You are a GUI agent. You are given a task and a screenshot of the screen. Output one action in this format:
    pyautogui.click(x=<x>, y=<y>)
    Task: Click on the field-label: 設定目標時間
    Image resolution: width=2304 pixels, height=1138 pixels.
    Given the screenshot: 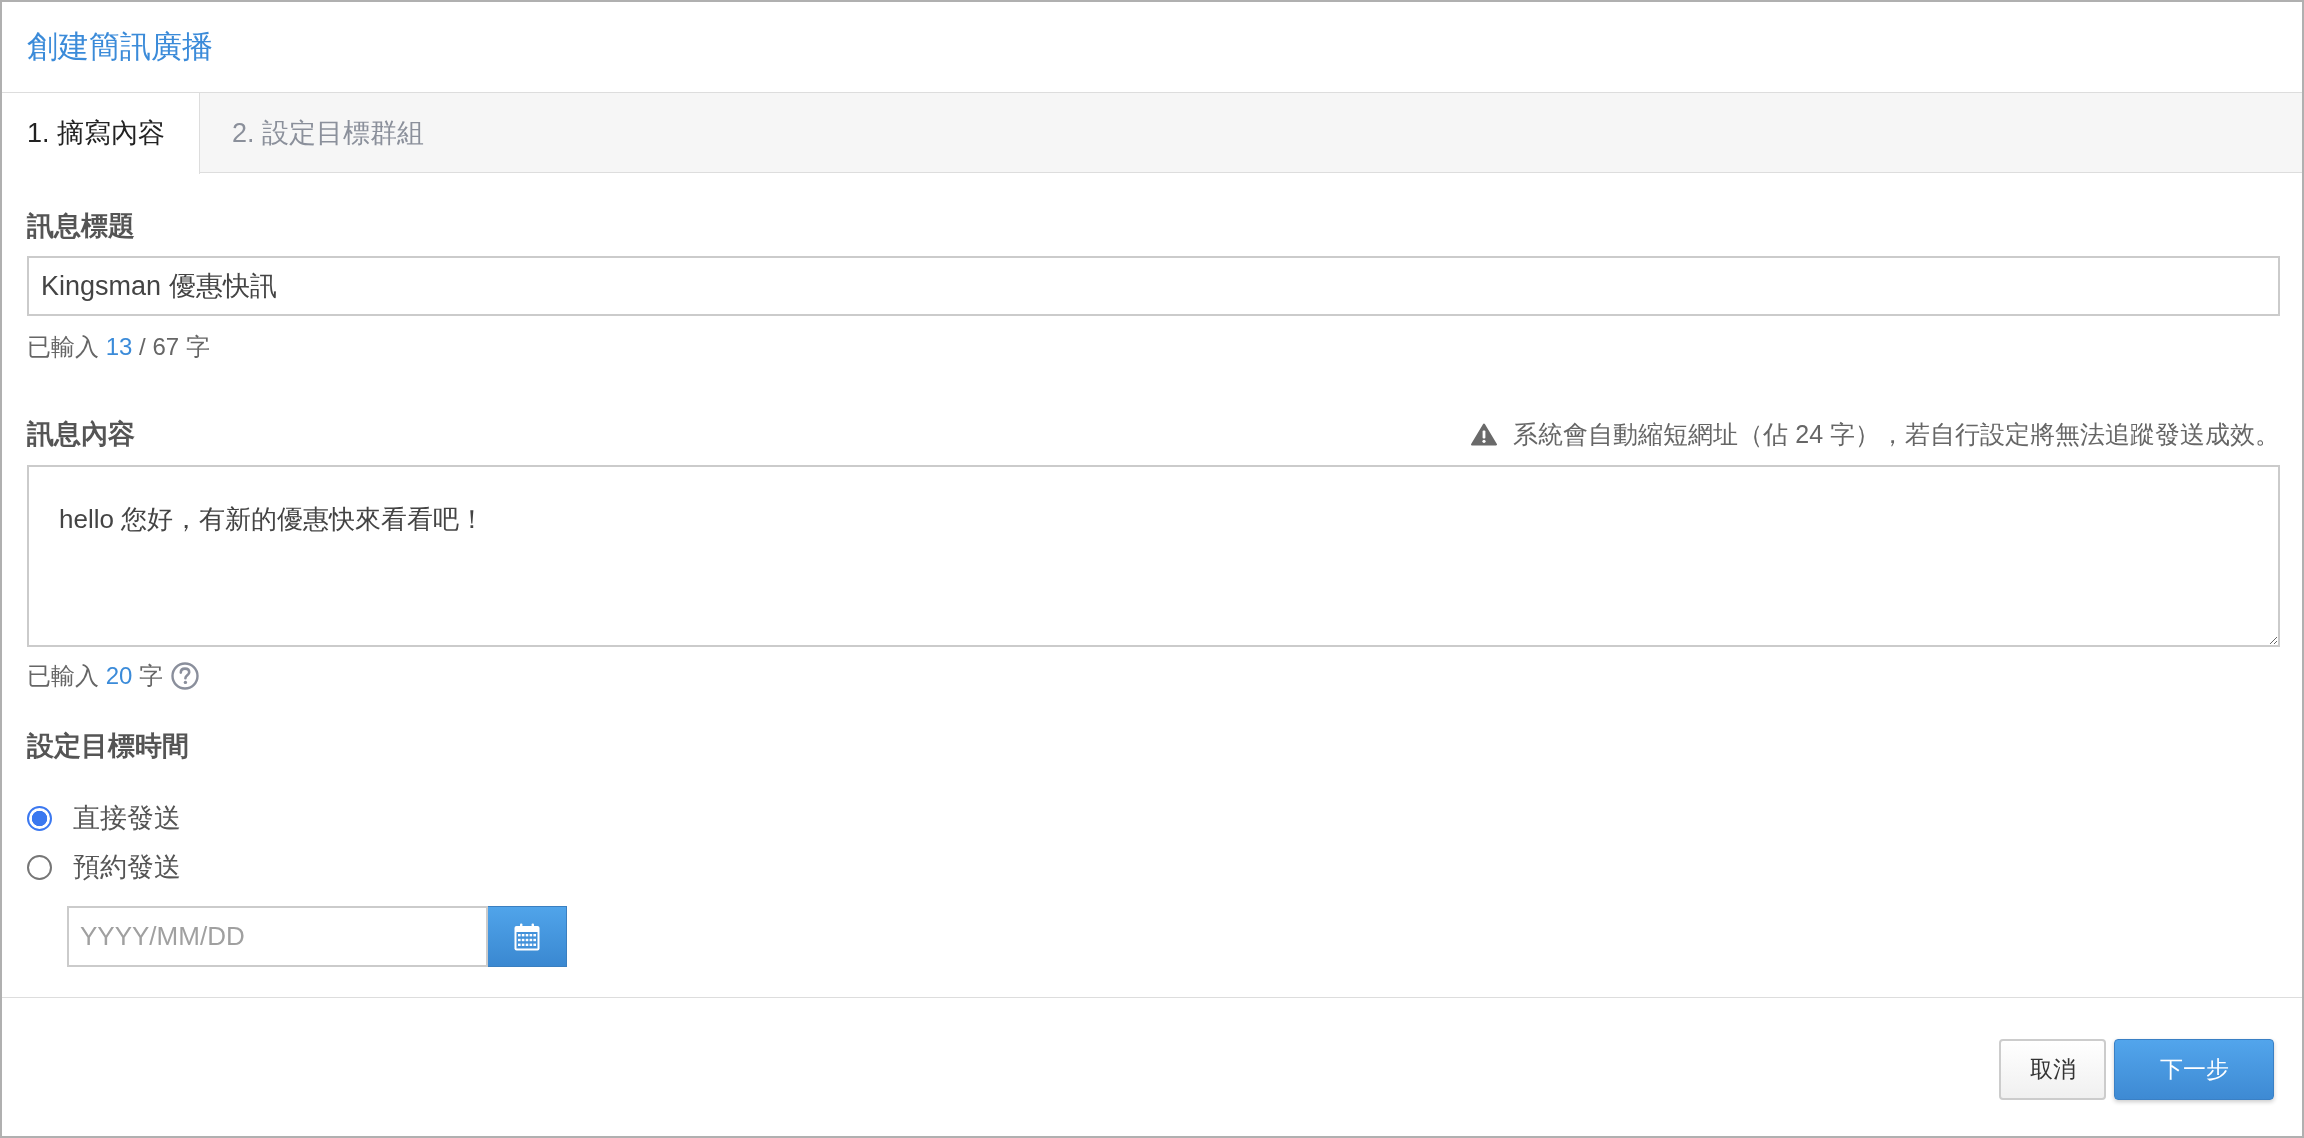 What is the action you would take?
    pyautogui.click(x=108, y=746)
    